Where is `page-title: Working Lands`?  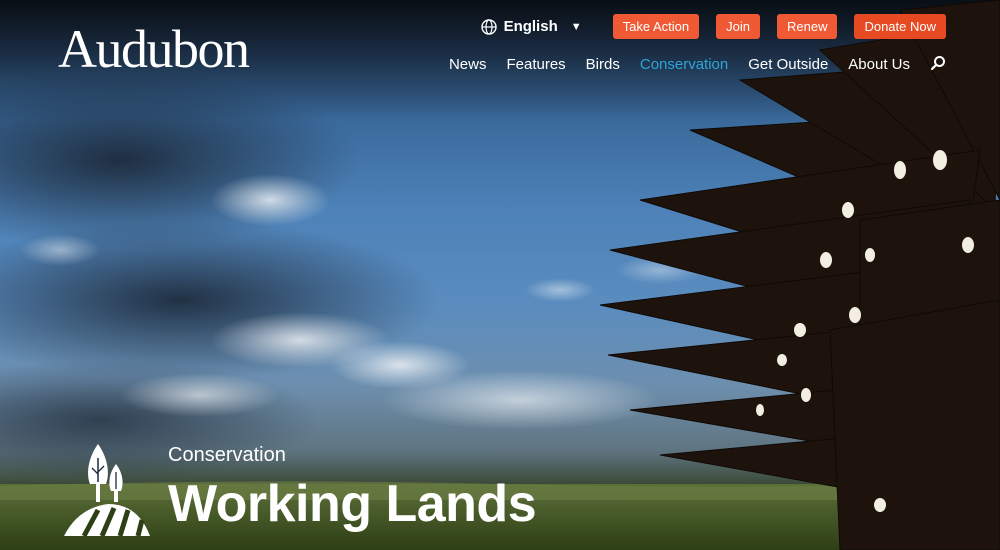 page-title: Working Lands is located at coordinates (352, 504).